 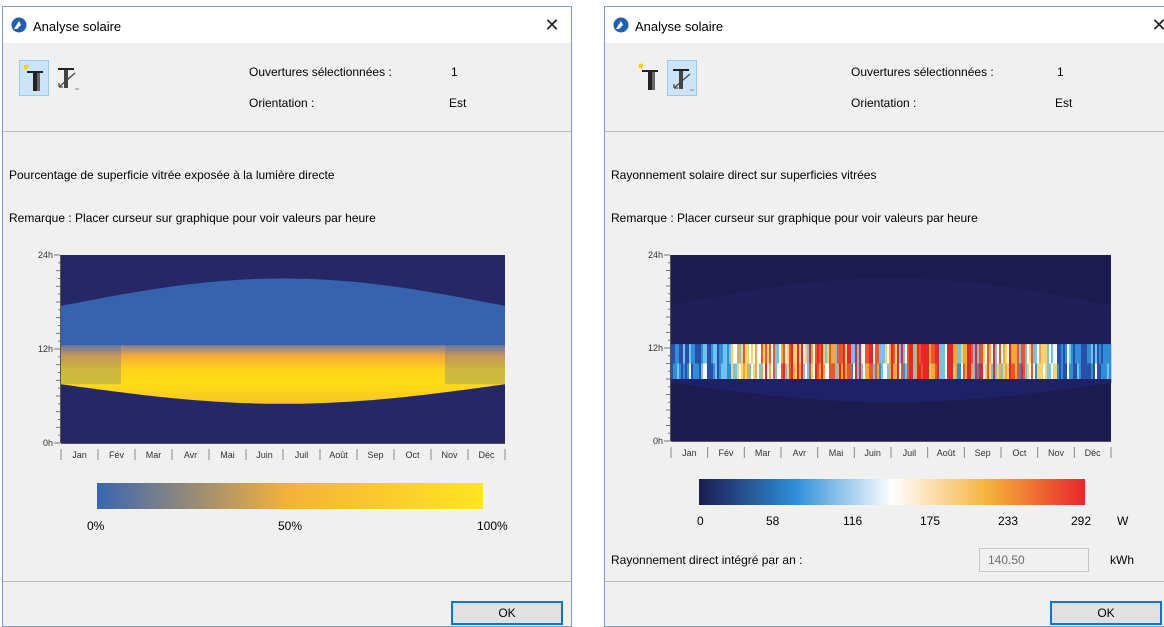 I want to click on archicad-app-icon, so click(x=19, y=25).